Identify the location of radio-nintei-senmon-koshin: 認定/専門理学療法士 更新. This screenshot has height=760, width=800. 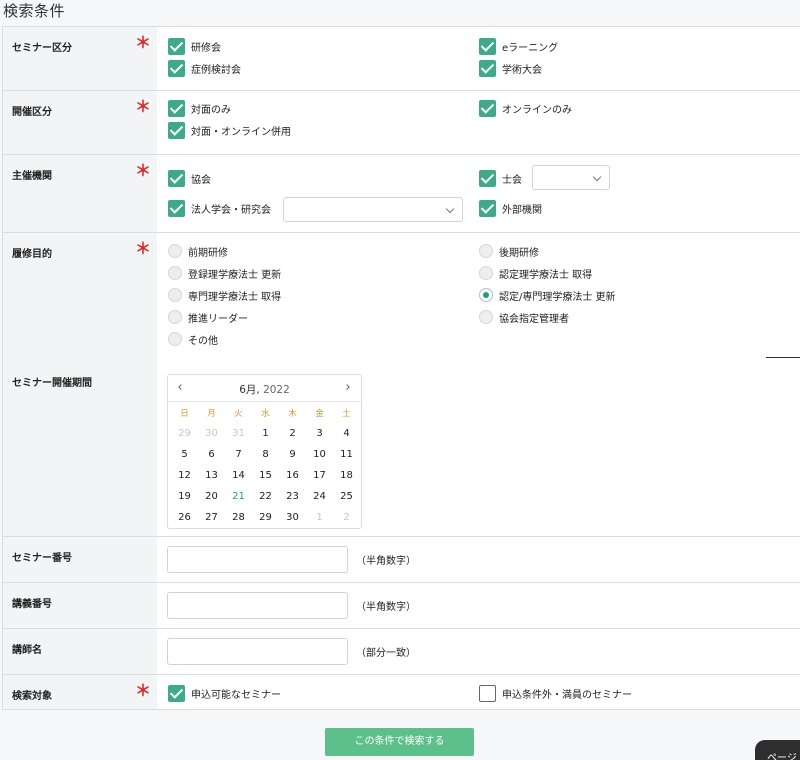
(547, 295).